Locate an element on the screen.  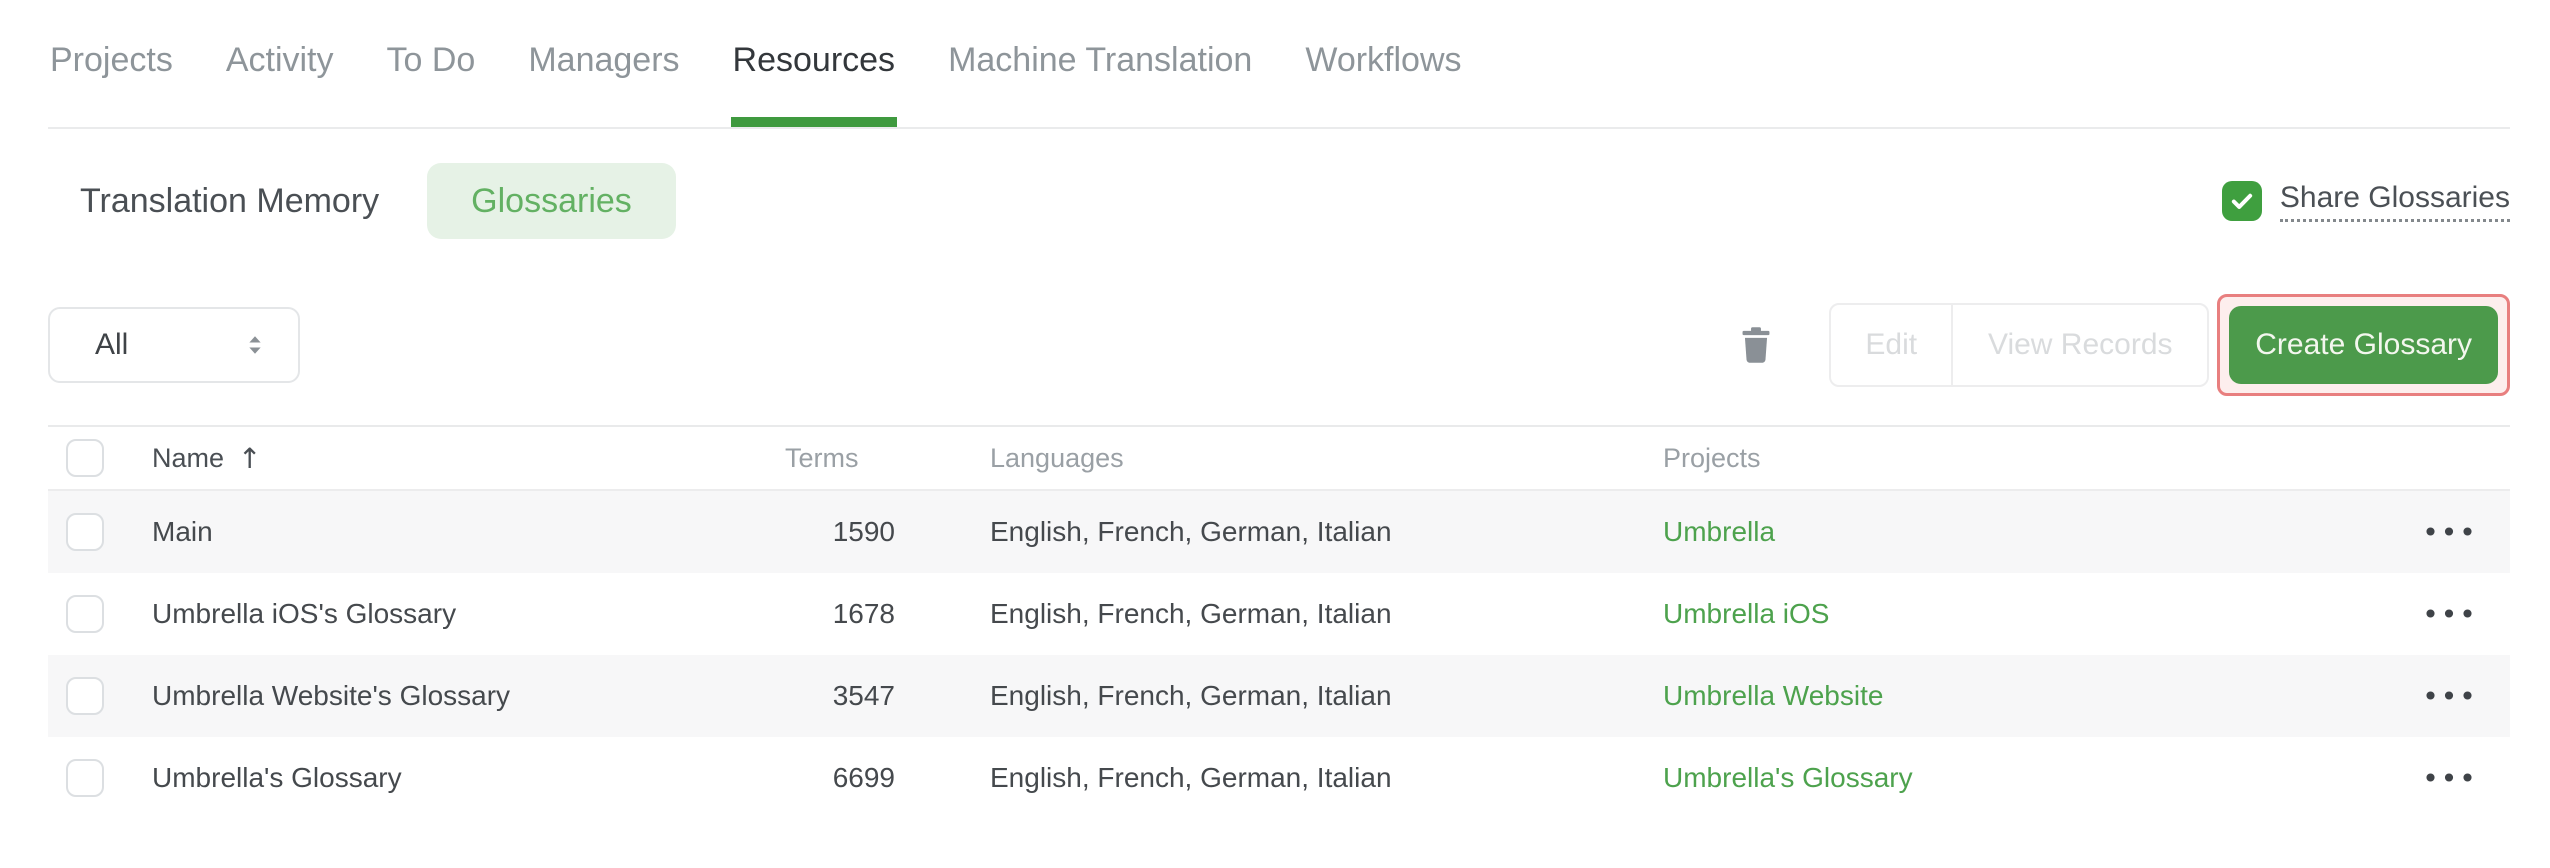
nav-tab-machine-translation: Machine Translation is located at coordinates (1100, 63).